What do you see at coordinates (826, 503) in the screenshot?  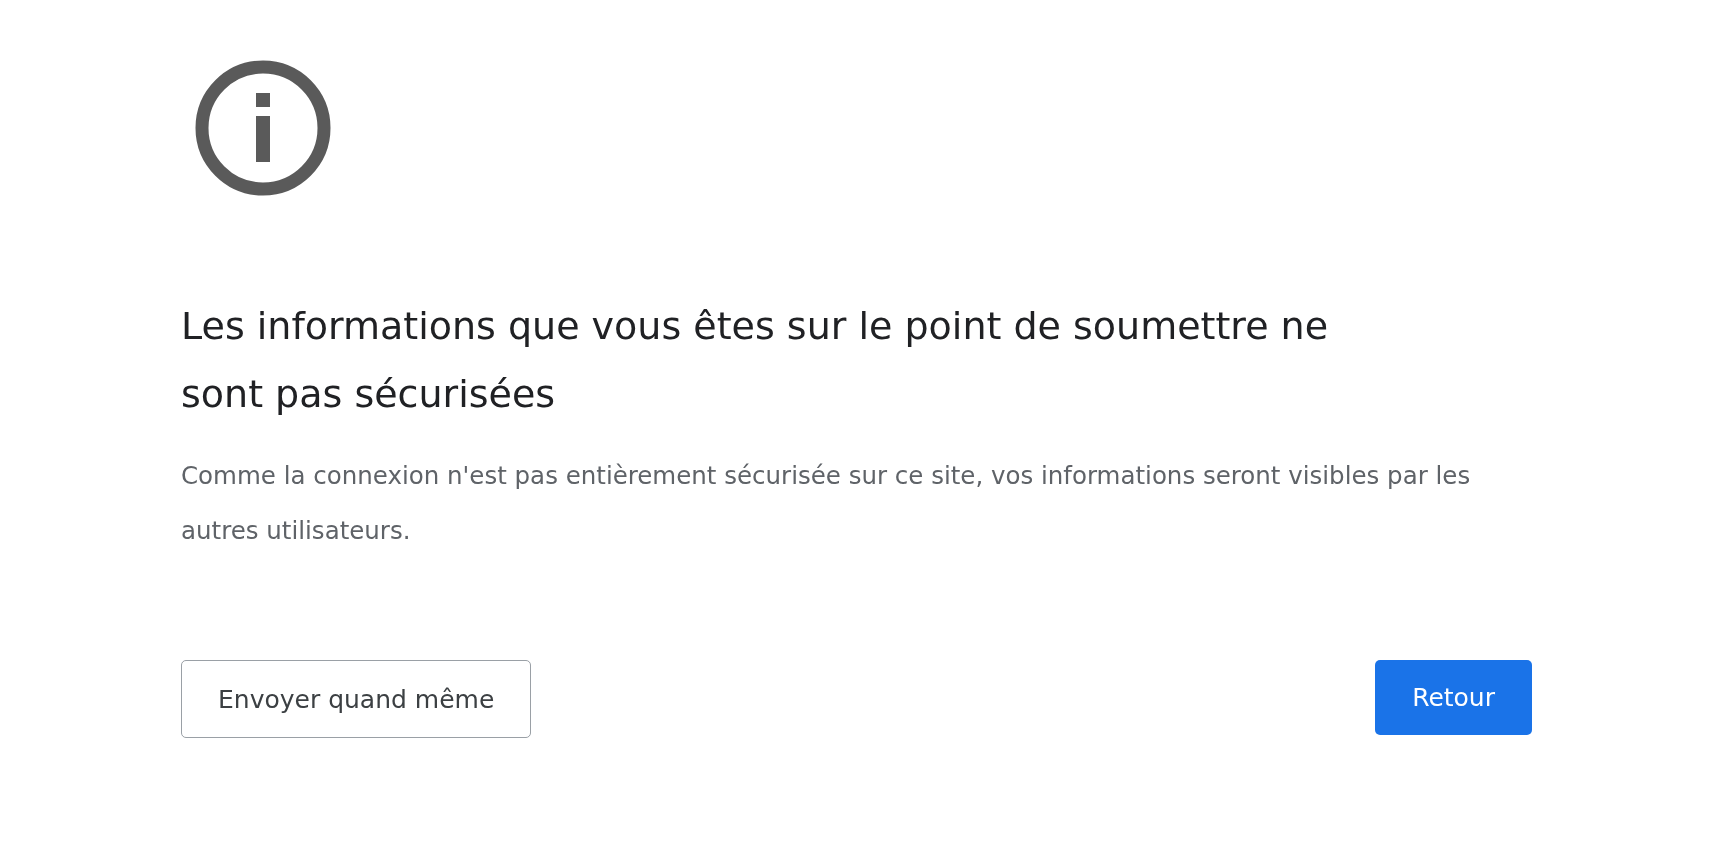 I see `message: Comme la connexion n'est pas entièrement sécurisée sur ce site, vos informations seront visibles par les autres utilisateurs.` at bounding box center [826, 503].